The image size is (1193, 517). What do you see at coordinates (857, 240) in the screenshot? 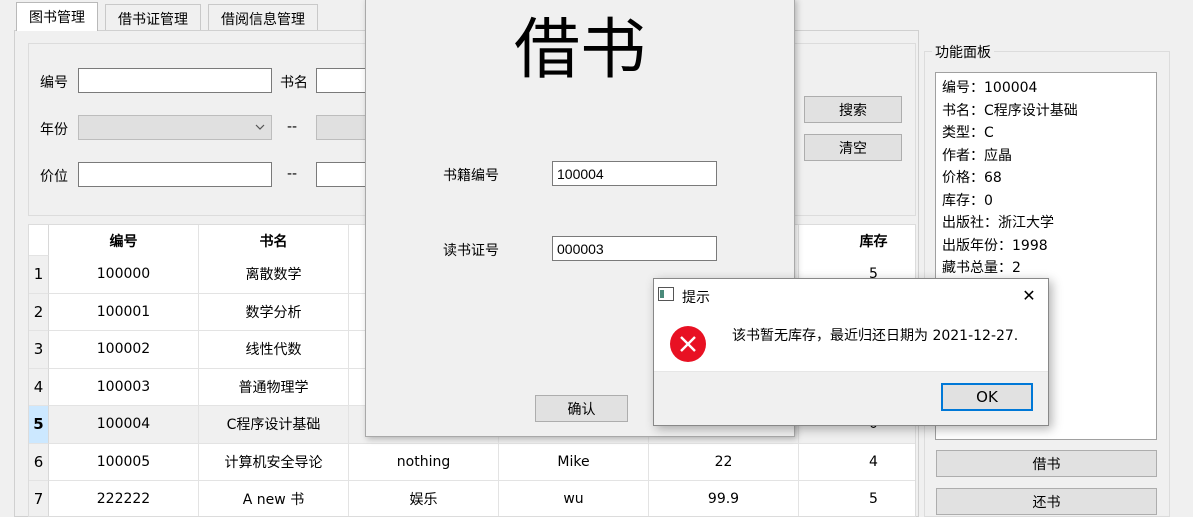
I see `column-header: 库存` at bounding box center [857, 240].